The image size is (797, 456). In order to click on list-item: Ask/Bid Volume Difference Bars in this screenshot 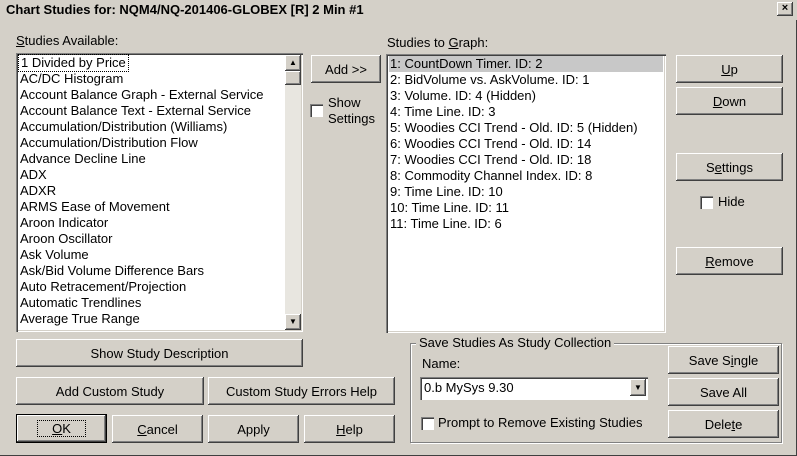, I will do `click(112, 271)`.